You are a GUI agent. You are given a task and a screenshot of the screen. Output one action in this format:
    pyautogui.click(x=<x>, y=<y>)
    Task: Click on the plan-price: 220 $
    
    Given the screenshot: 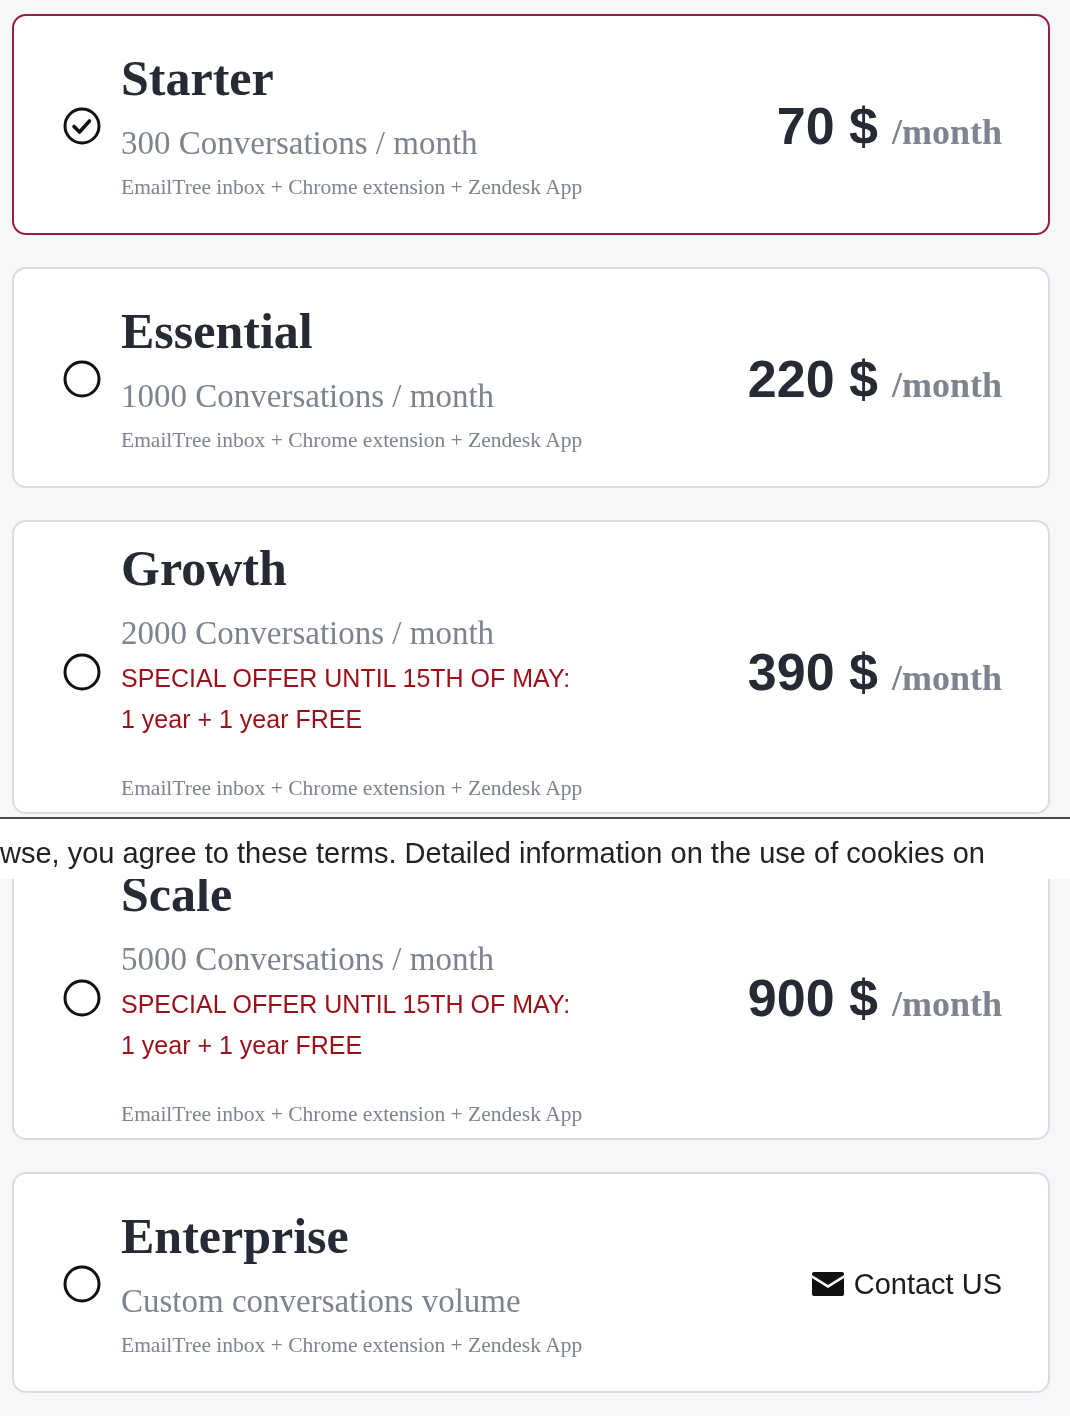 What is the action you would take?
    pyautogui.click(x=812, y=379)
    